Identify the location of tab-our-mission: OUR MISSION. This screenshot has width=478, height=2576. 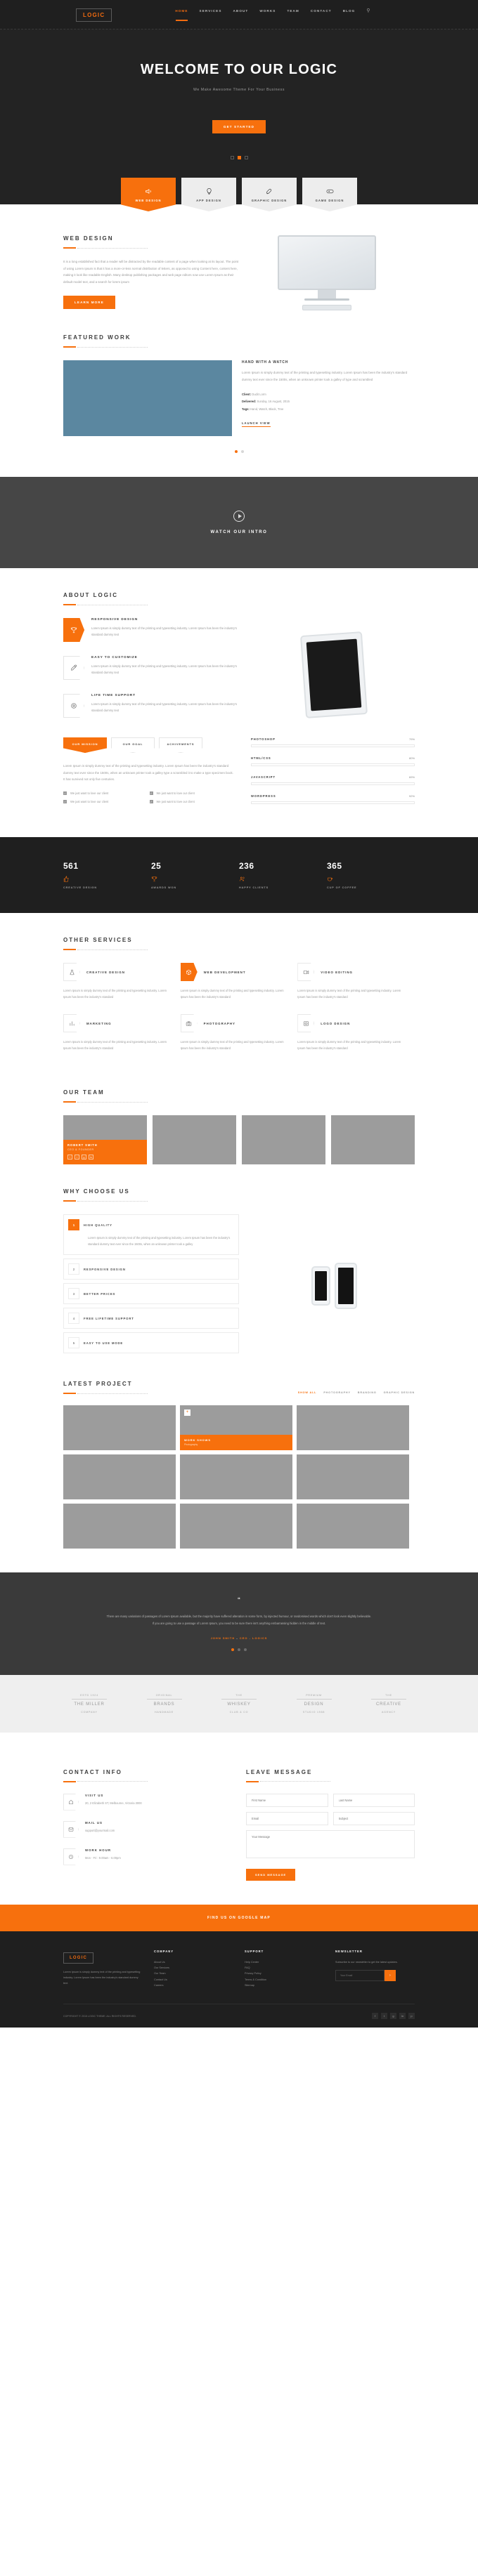
(85, 745).